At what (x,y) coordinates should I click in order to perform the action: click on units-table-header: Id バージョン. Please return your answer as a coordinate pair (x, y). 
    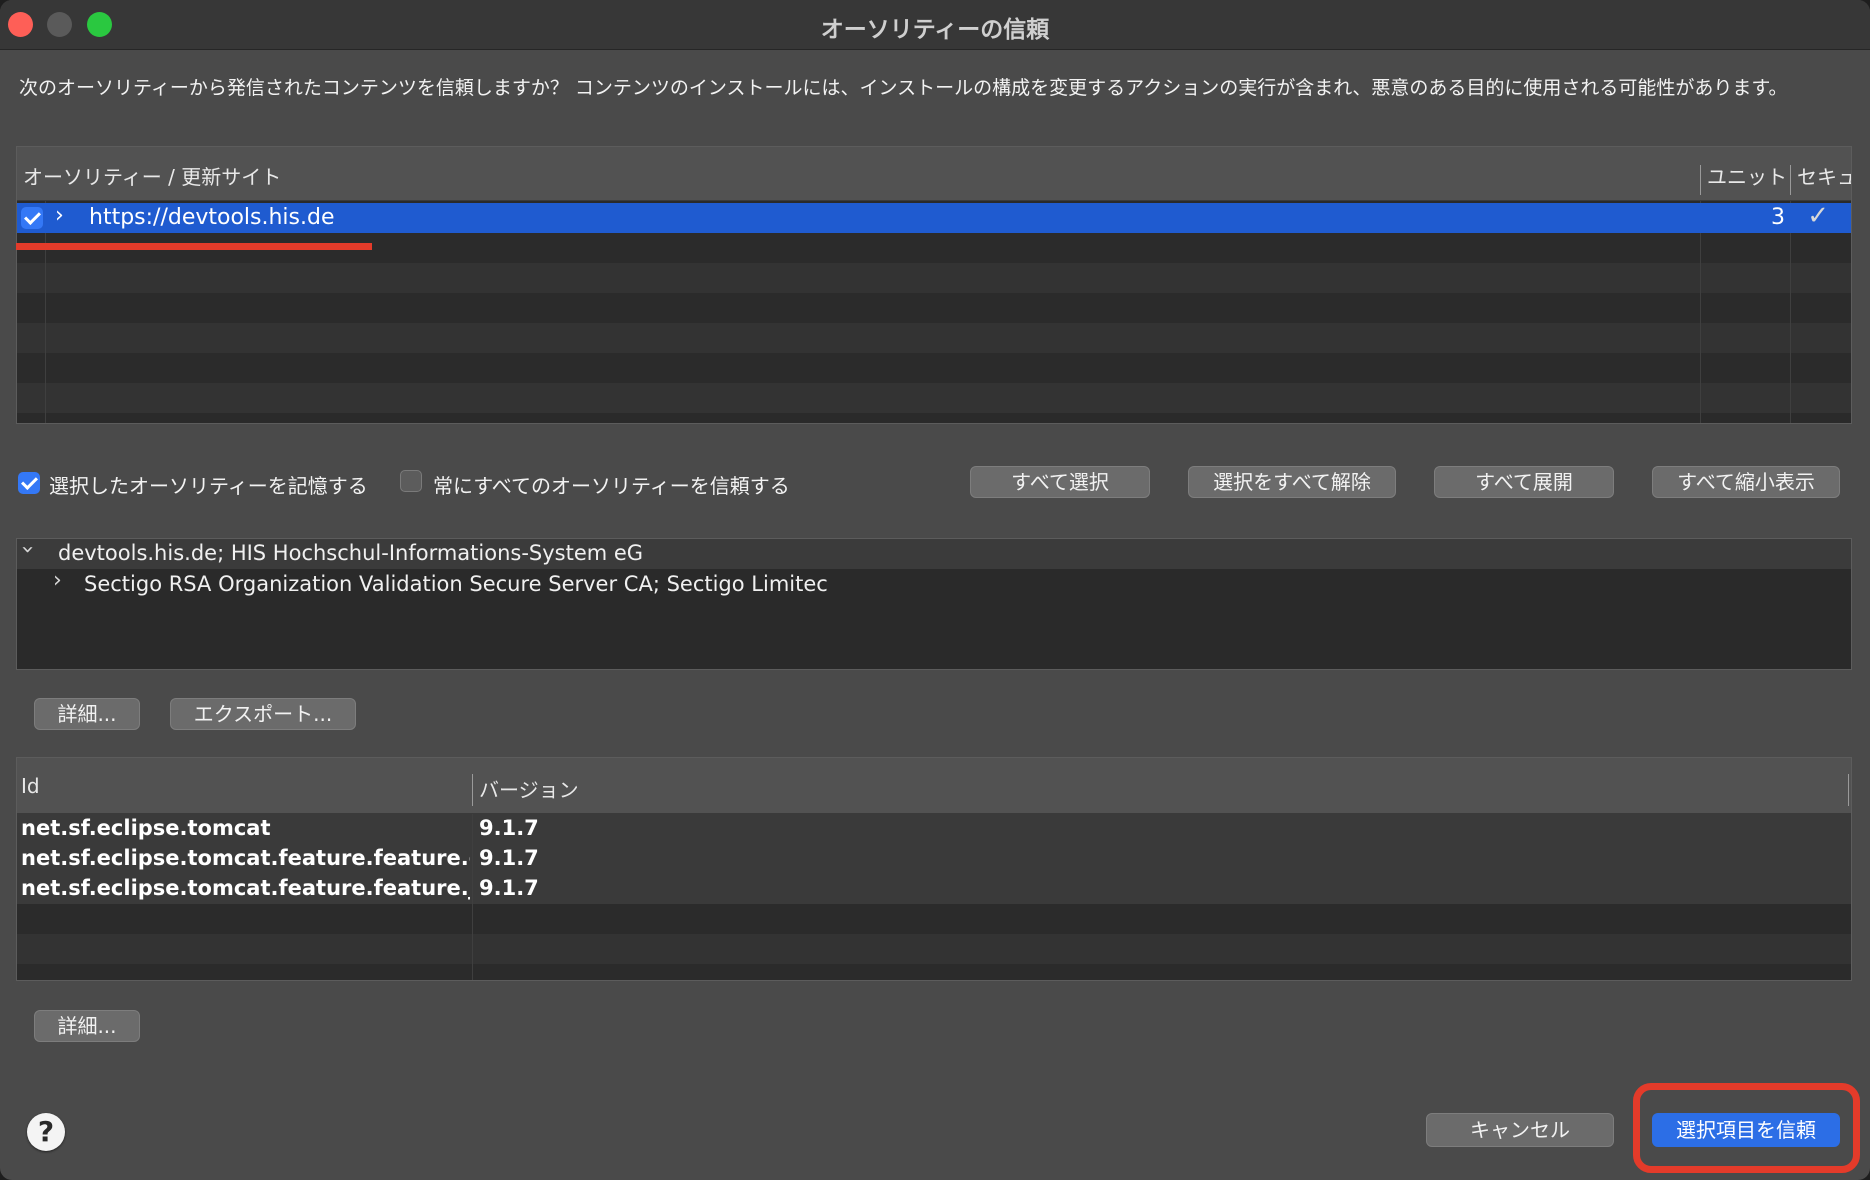
    Looking at the image, I should click on (934, 786).